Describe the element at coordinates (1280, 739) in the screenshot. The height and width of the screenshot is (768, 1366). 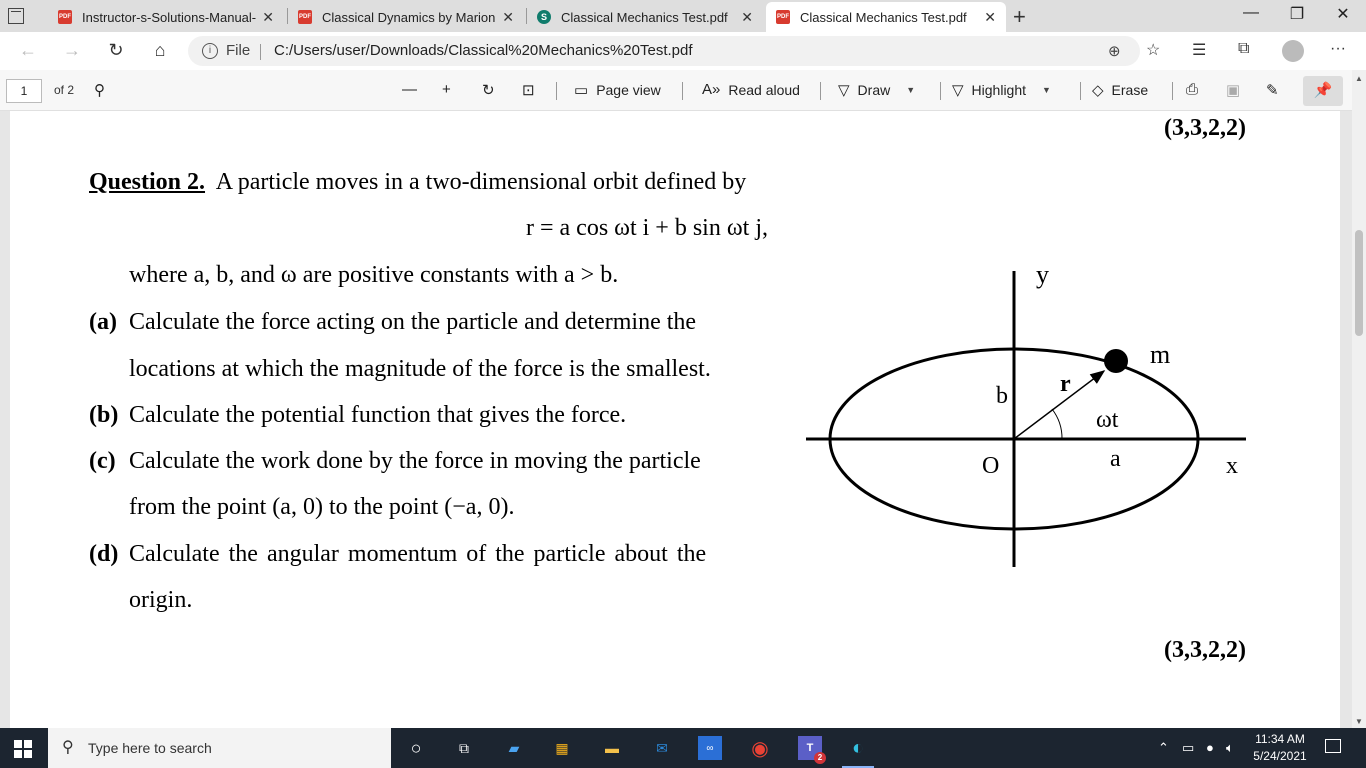
I see `clock-time: 11:34 AM` at that location.